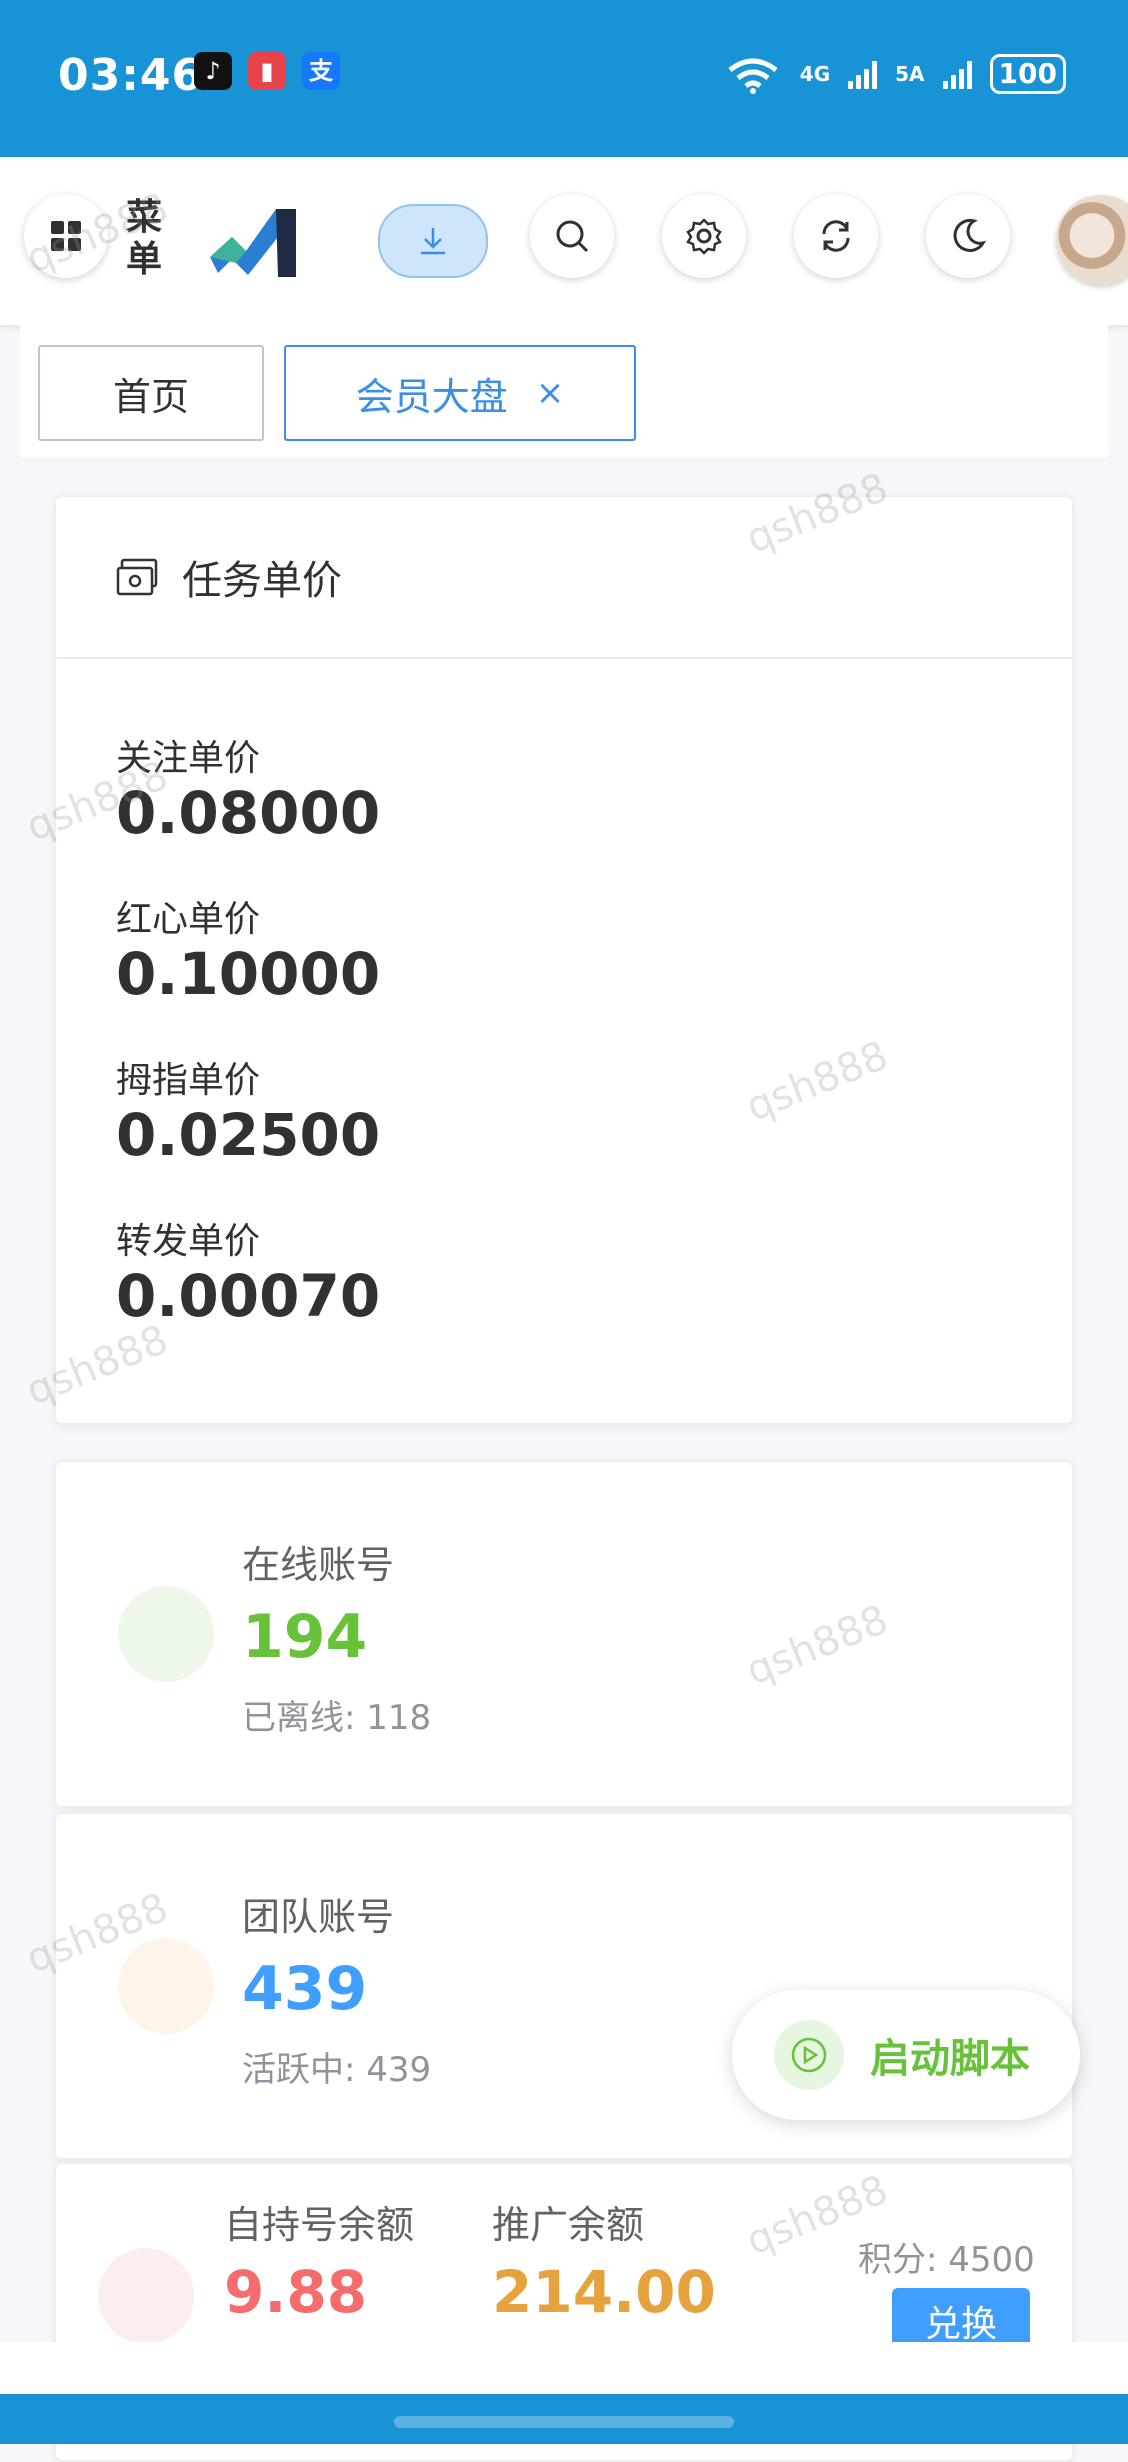  I want to click on price-value: 0.10000, so click(248, 974).